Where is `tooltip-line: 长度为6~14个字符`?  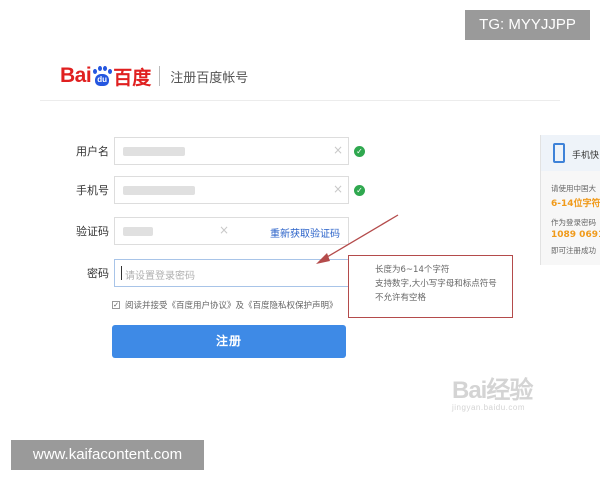
tooltip-line: 长度为6~14个字符 is located at coordinates (412, 270).